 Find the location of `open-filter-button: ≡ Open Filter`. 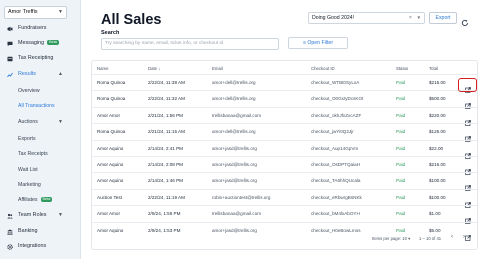

open-filter-button: ≡ Open Filter is located at coordinates (318, 43).